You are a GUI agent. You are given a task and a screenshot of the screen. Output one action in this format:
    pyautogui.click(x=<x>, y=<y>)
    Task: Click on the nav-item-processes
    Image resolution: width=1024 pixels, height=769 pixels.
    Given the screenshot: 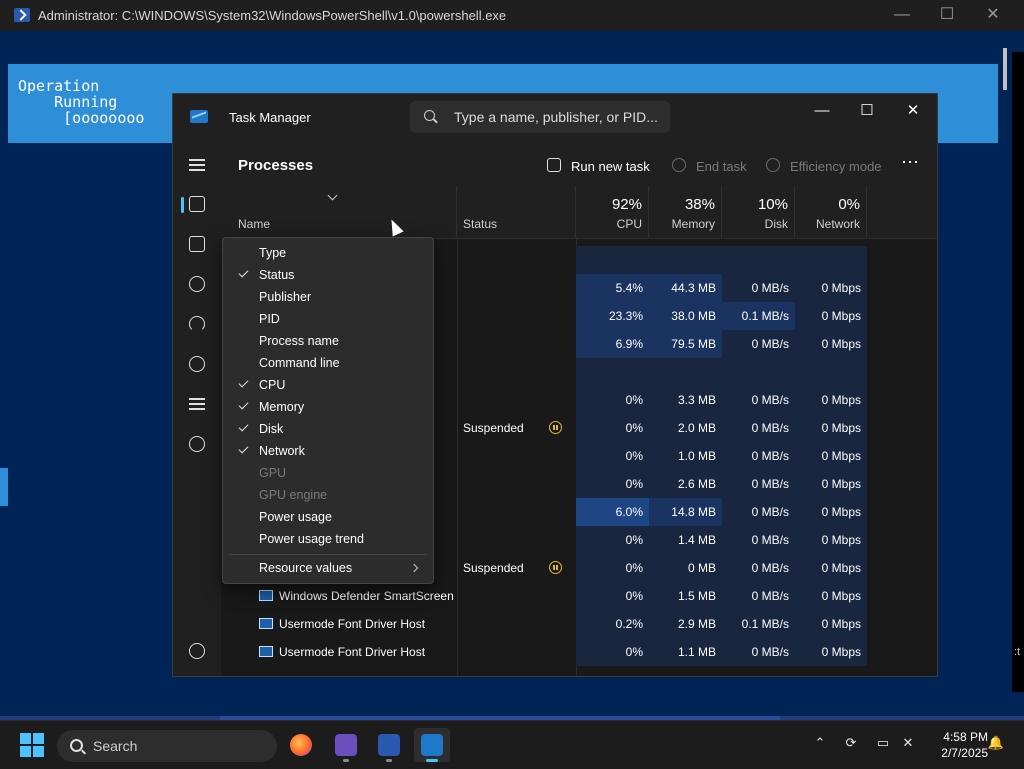 What is the action you would take?
    pyautogui.click(x=197, y=204)
    